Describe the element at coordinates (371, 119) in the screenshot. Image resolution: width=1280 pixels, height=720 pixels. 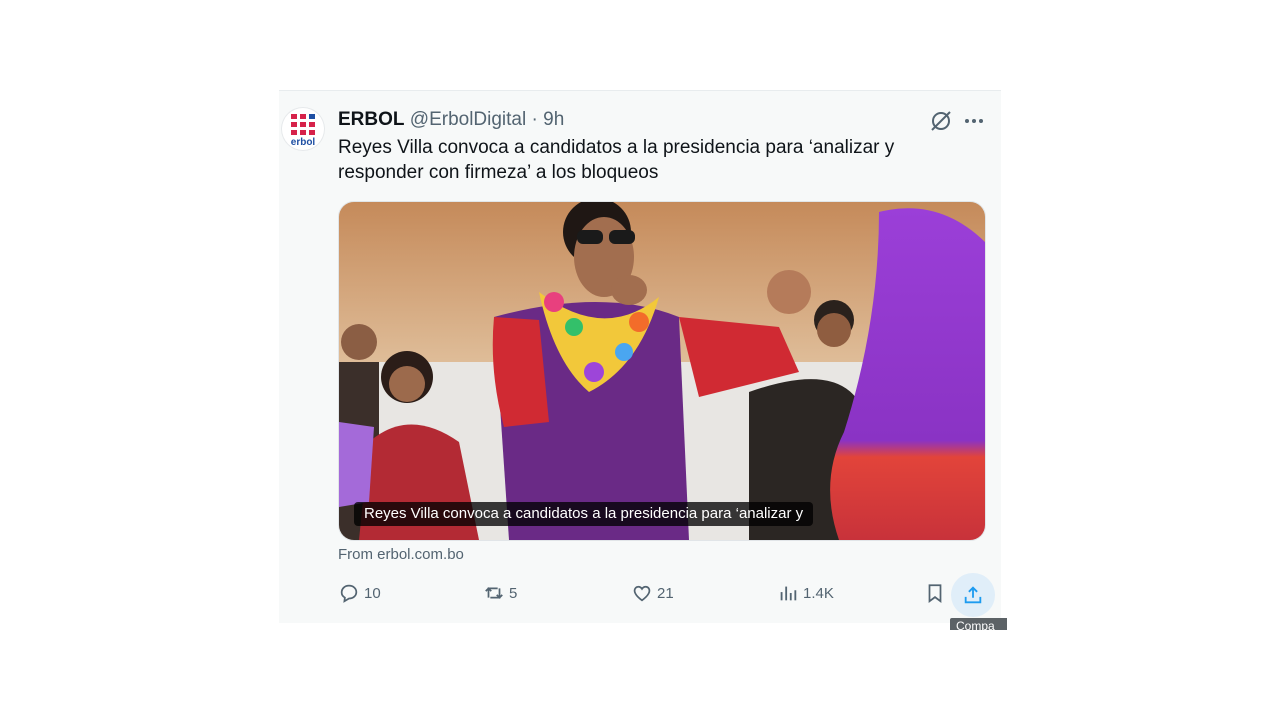
I see `author-name: ERBOL` at that location.